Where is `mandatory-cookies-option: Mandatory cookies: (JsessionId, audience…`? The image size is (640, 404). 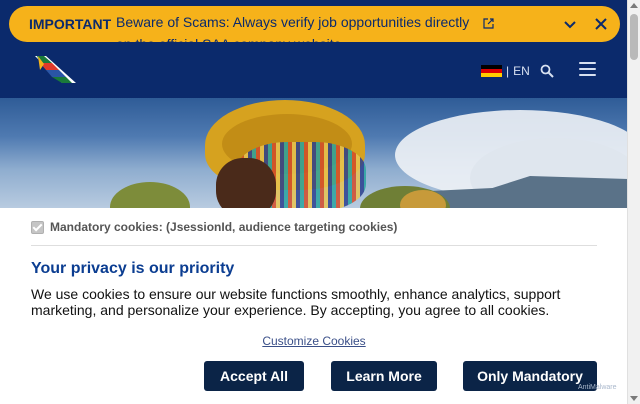 mandatory-cookies-option: Mandatory cookies: (JsessionId, audience… is located at coordinates (214, 227).